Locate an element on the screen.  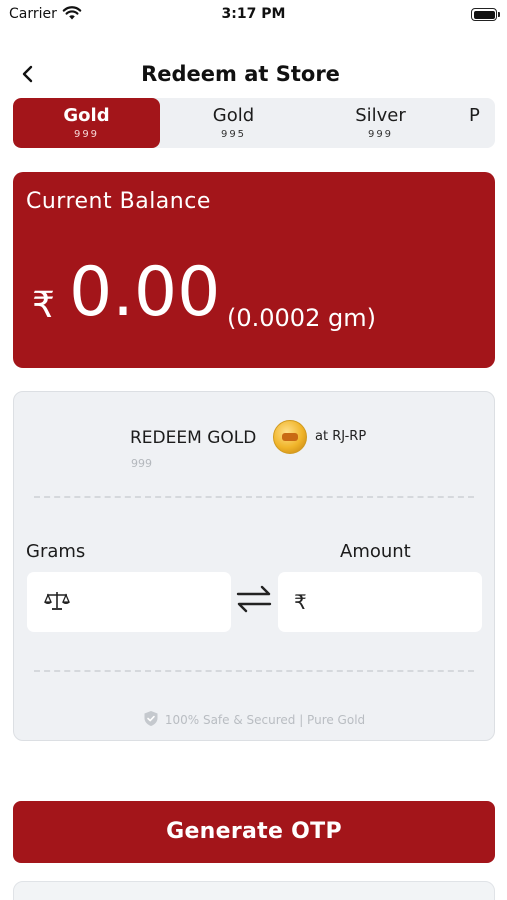
header: Redeem at Store is located at coordinates (253, 74).